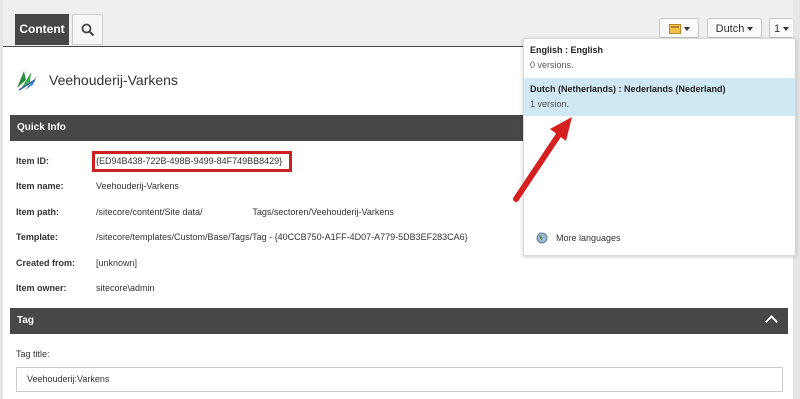 The height and width of the screenshot is (399, 800). What do you see at coordinates (542, 159) in the screenshot?
I see `annotation-arrow` at bounding box center [542, 159].